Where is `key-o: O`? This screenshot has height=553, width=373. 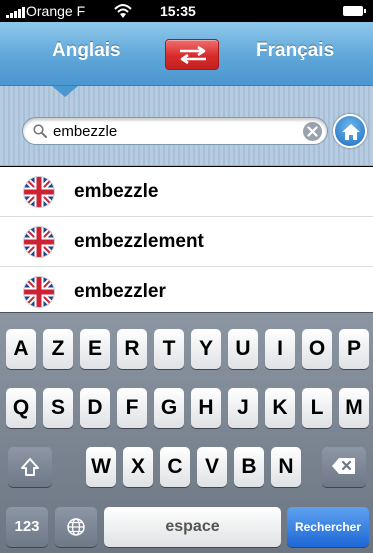
key-o: O is located at coordinates (317, 349).